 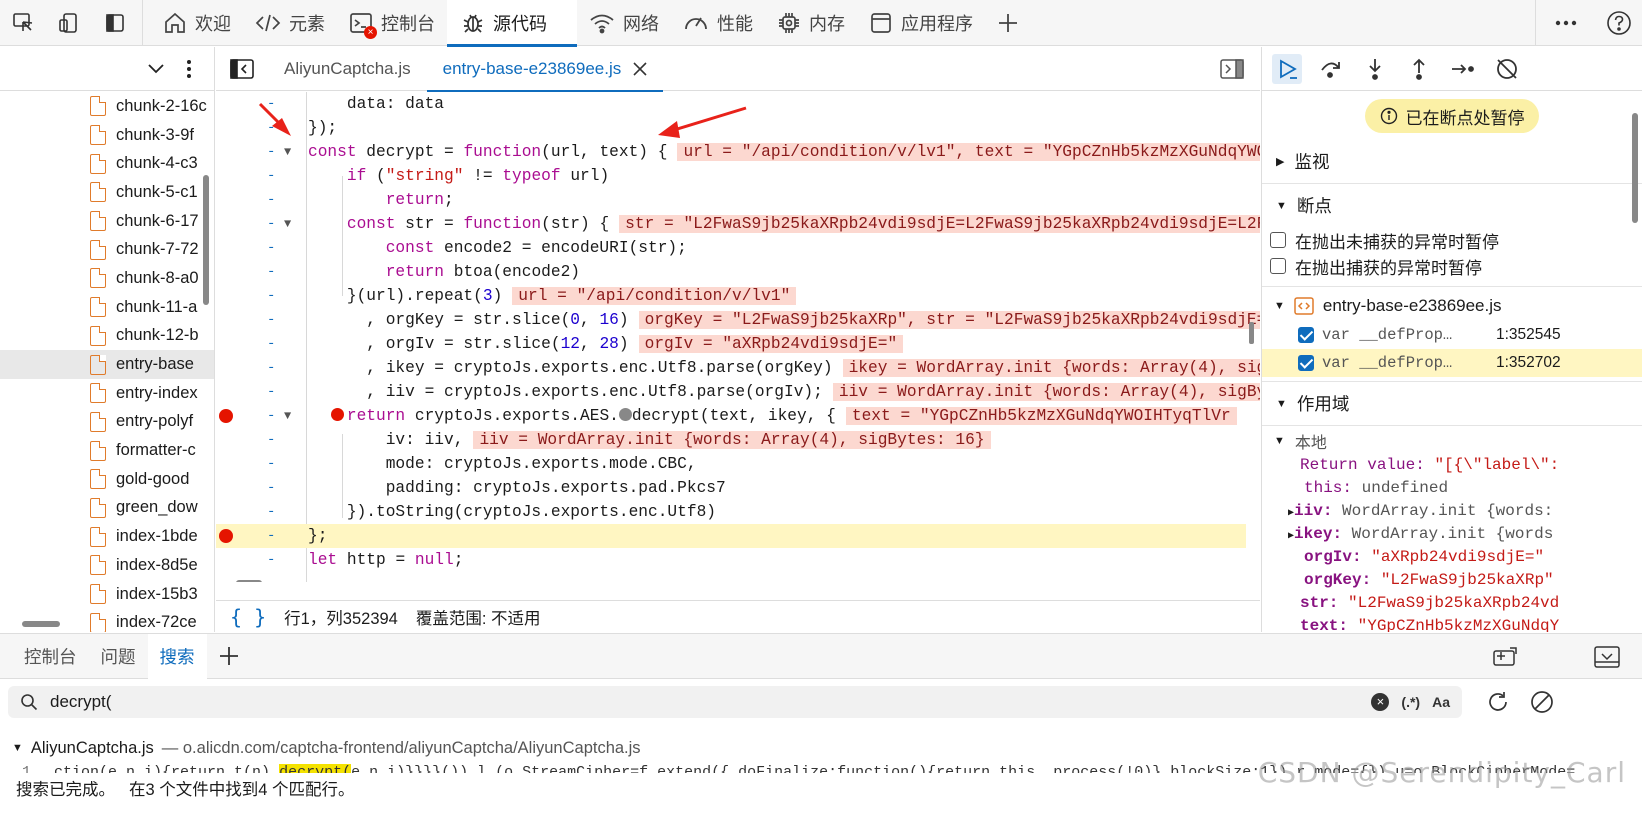 I want to click on search-icon, so click(x=29, y=702).